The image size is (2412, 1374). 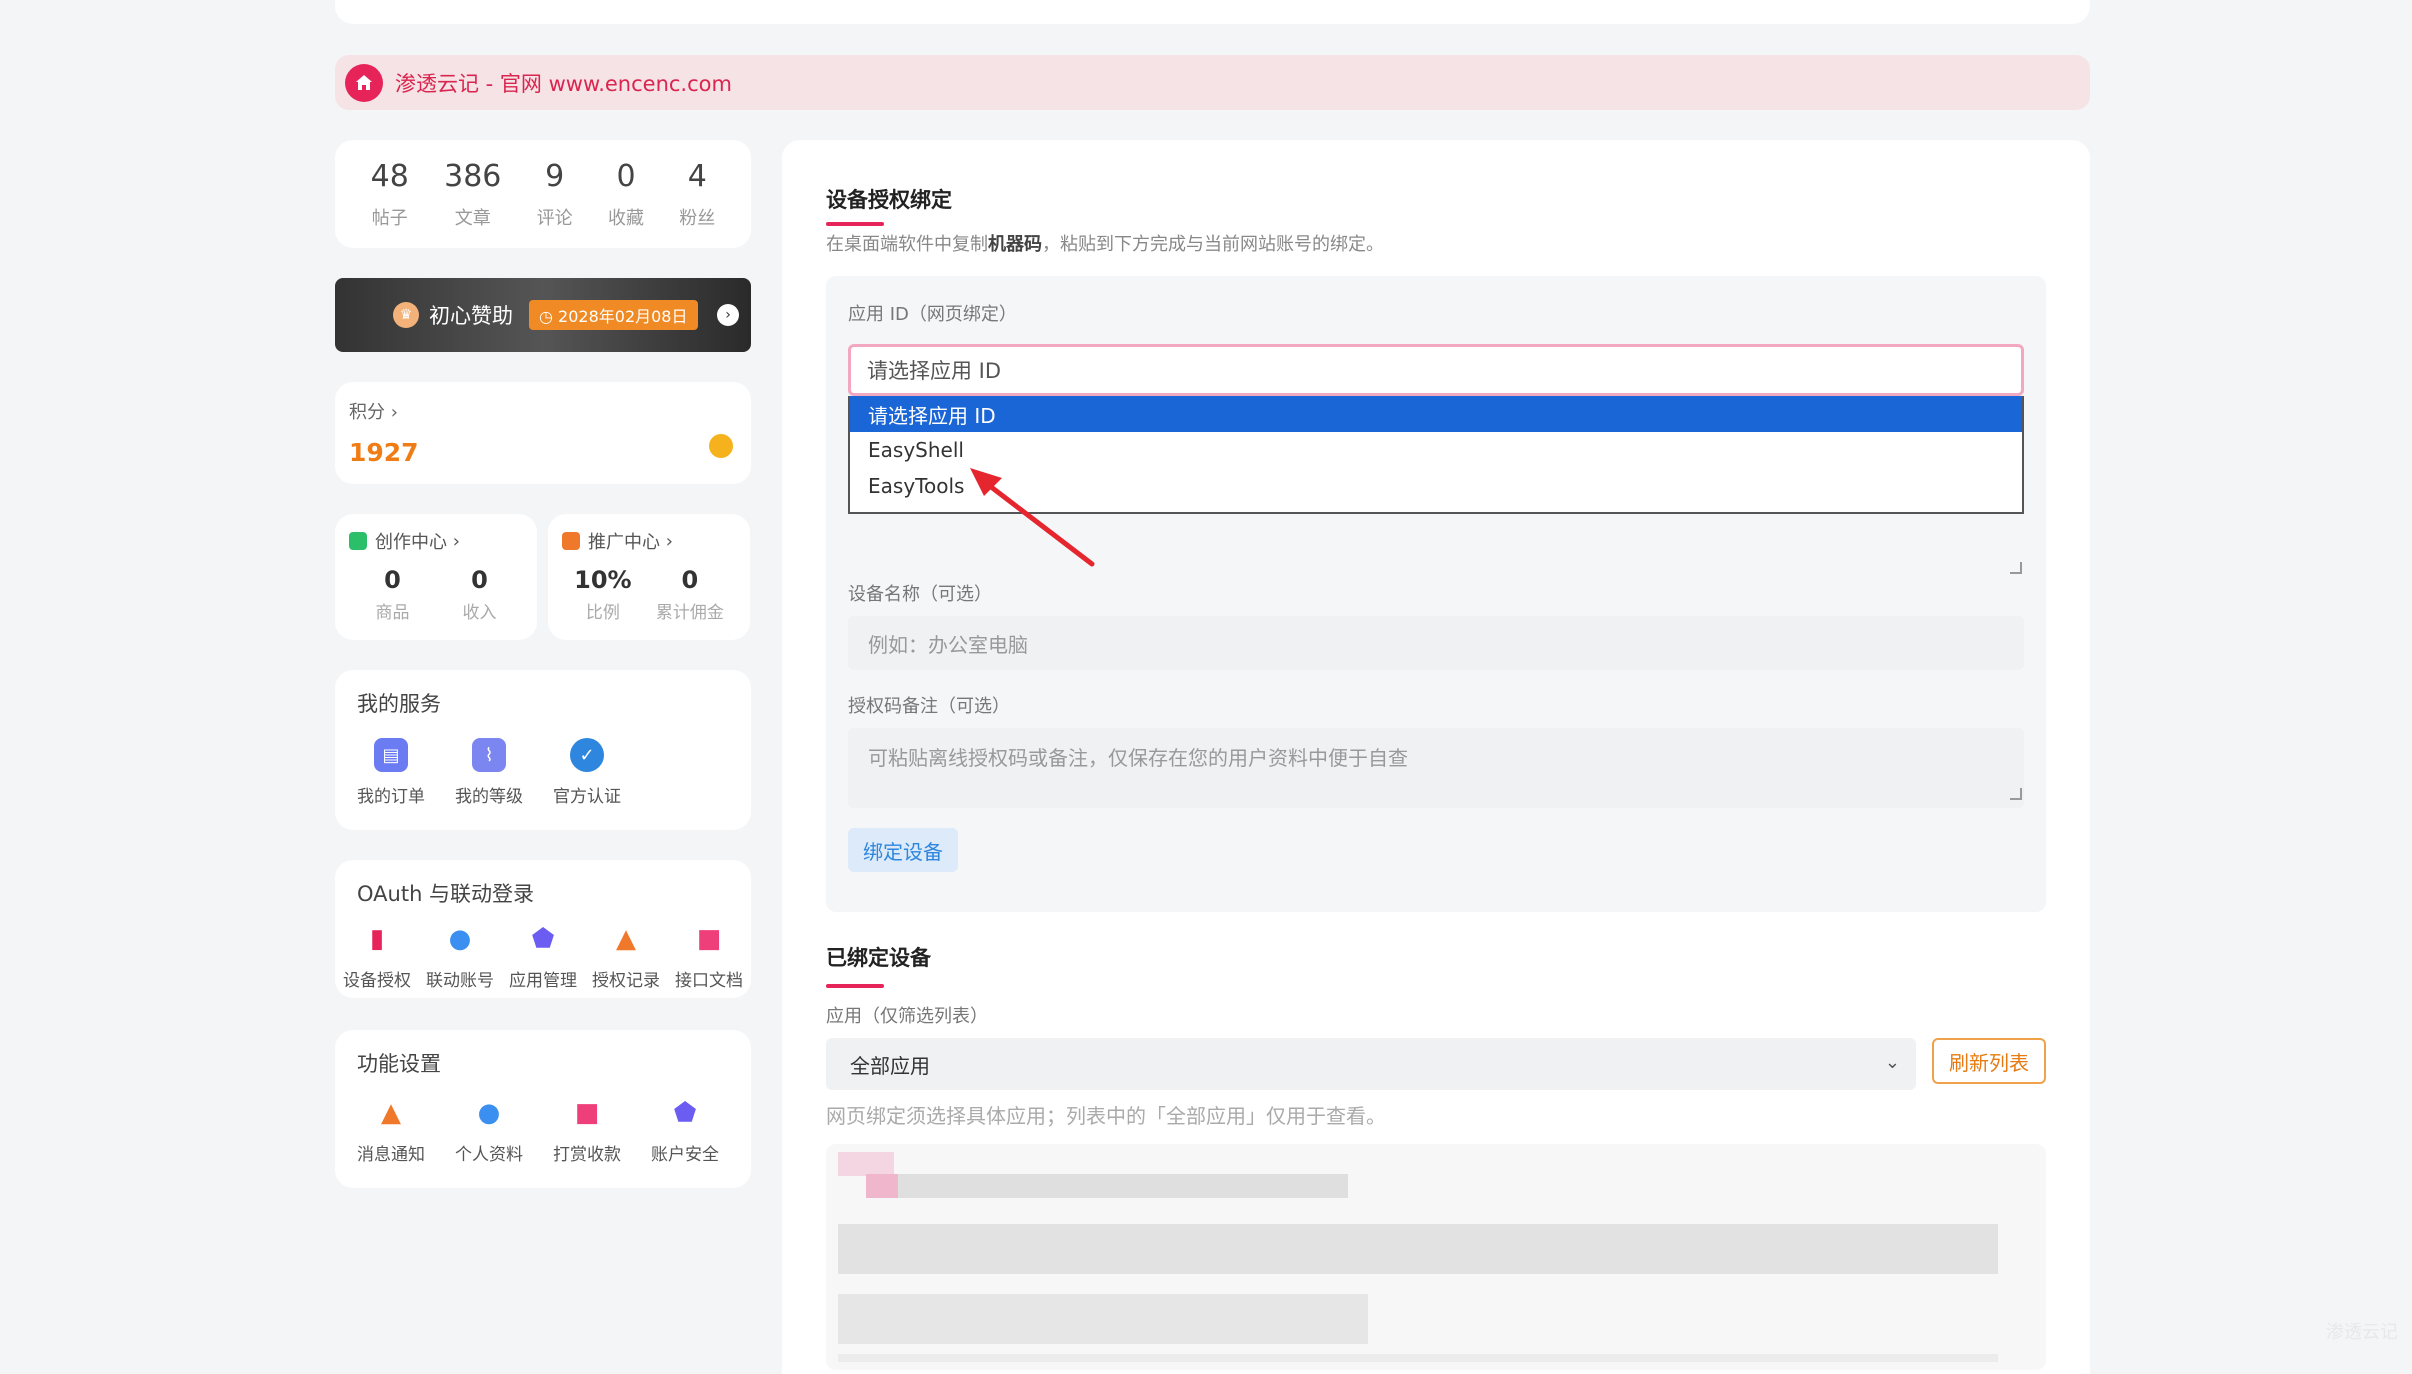 What do you see at coordinates (728, 315) in the screenshot?
I see `chevron-right-icon: ›` at bounding box center [728, 315].